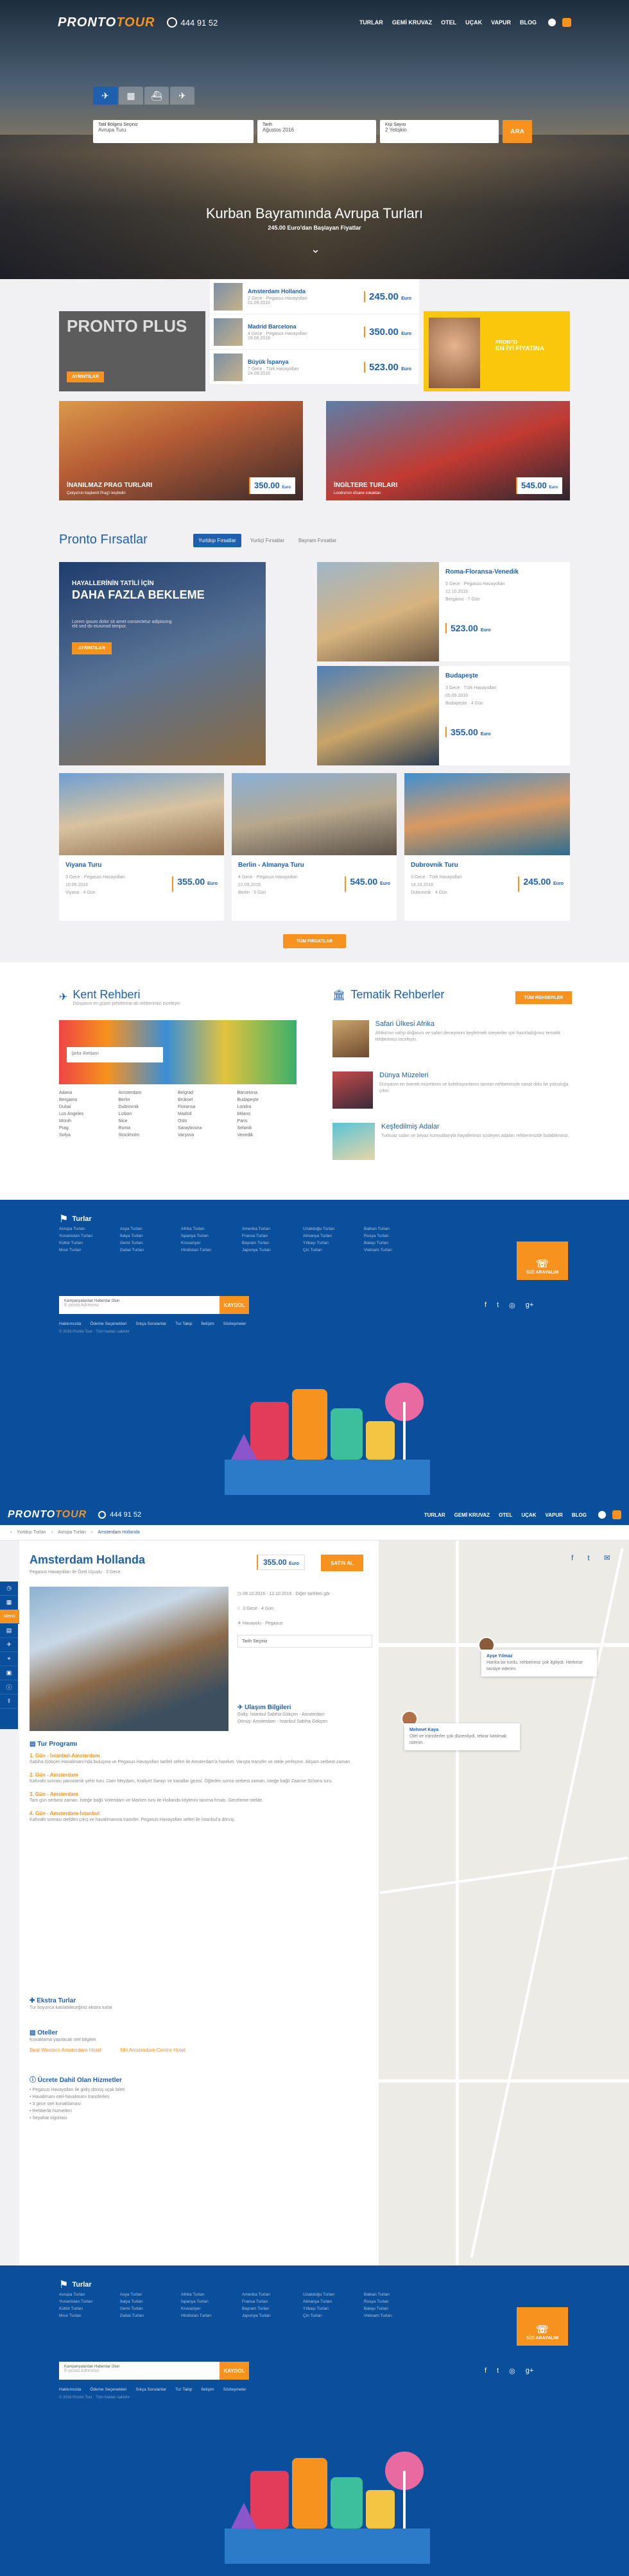 This screenshot has height=2576, width=629. What do you see at coordinates (267, 1114) in the screenshot?
I see `city-link: Milano` at bounding box center [267, 1114].